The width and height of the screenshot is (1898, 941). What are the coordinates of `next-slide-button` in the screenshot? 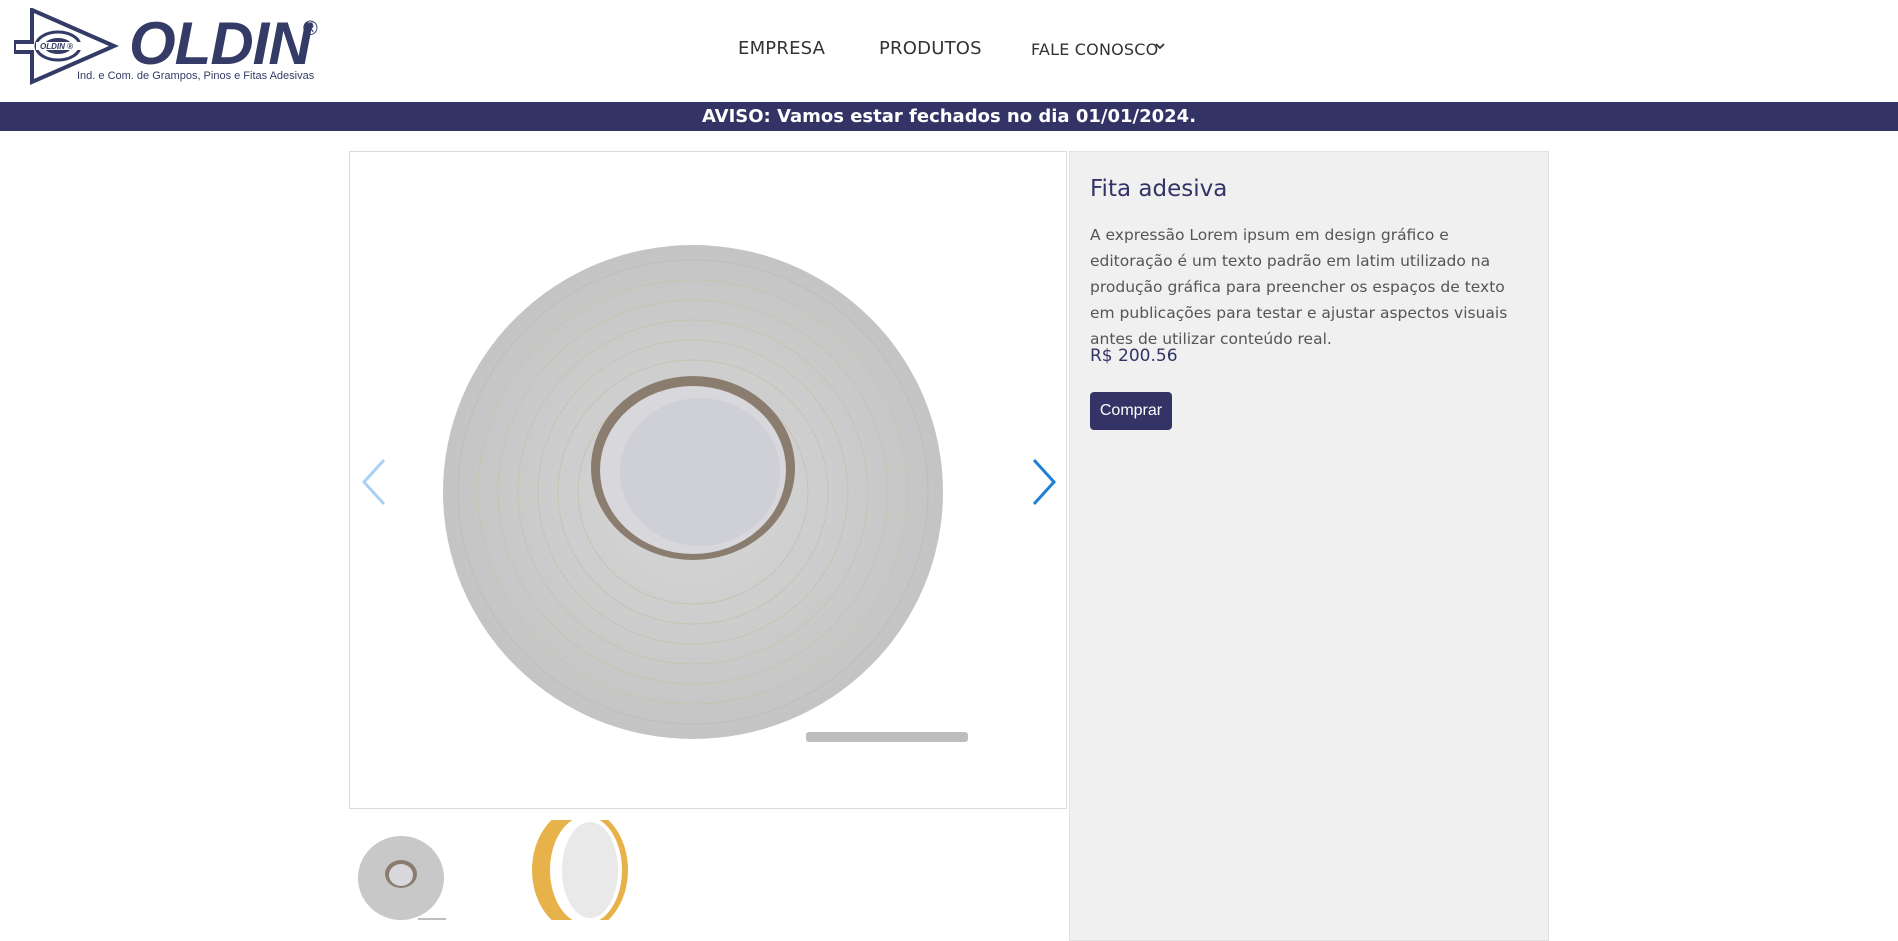 It's located at (1044, 482).